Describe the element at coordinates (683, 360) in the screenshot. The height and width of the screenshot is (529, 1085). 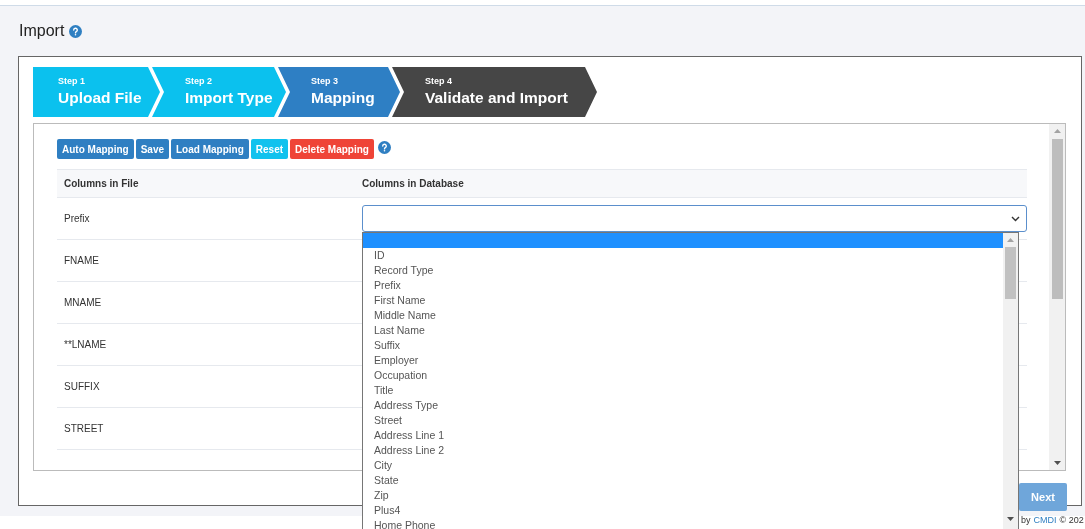
I see `dropdown-option: Employer` at that location.